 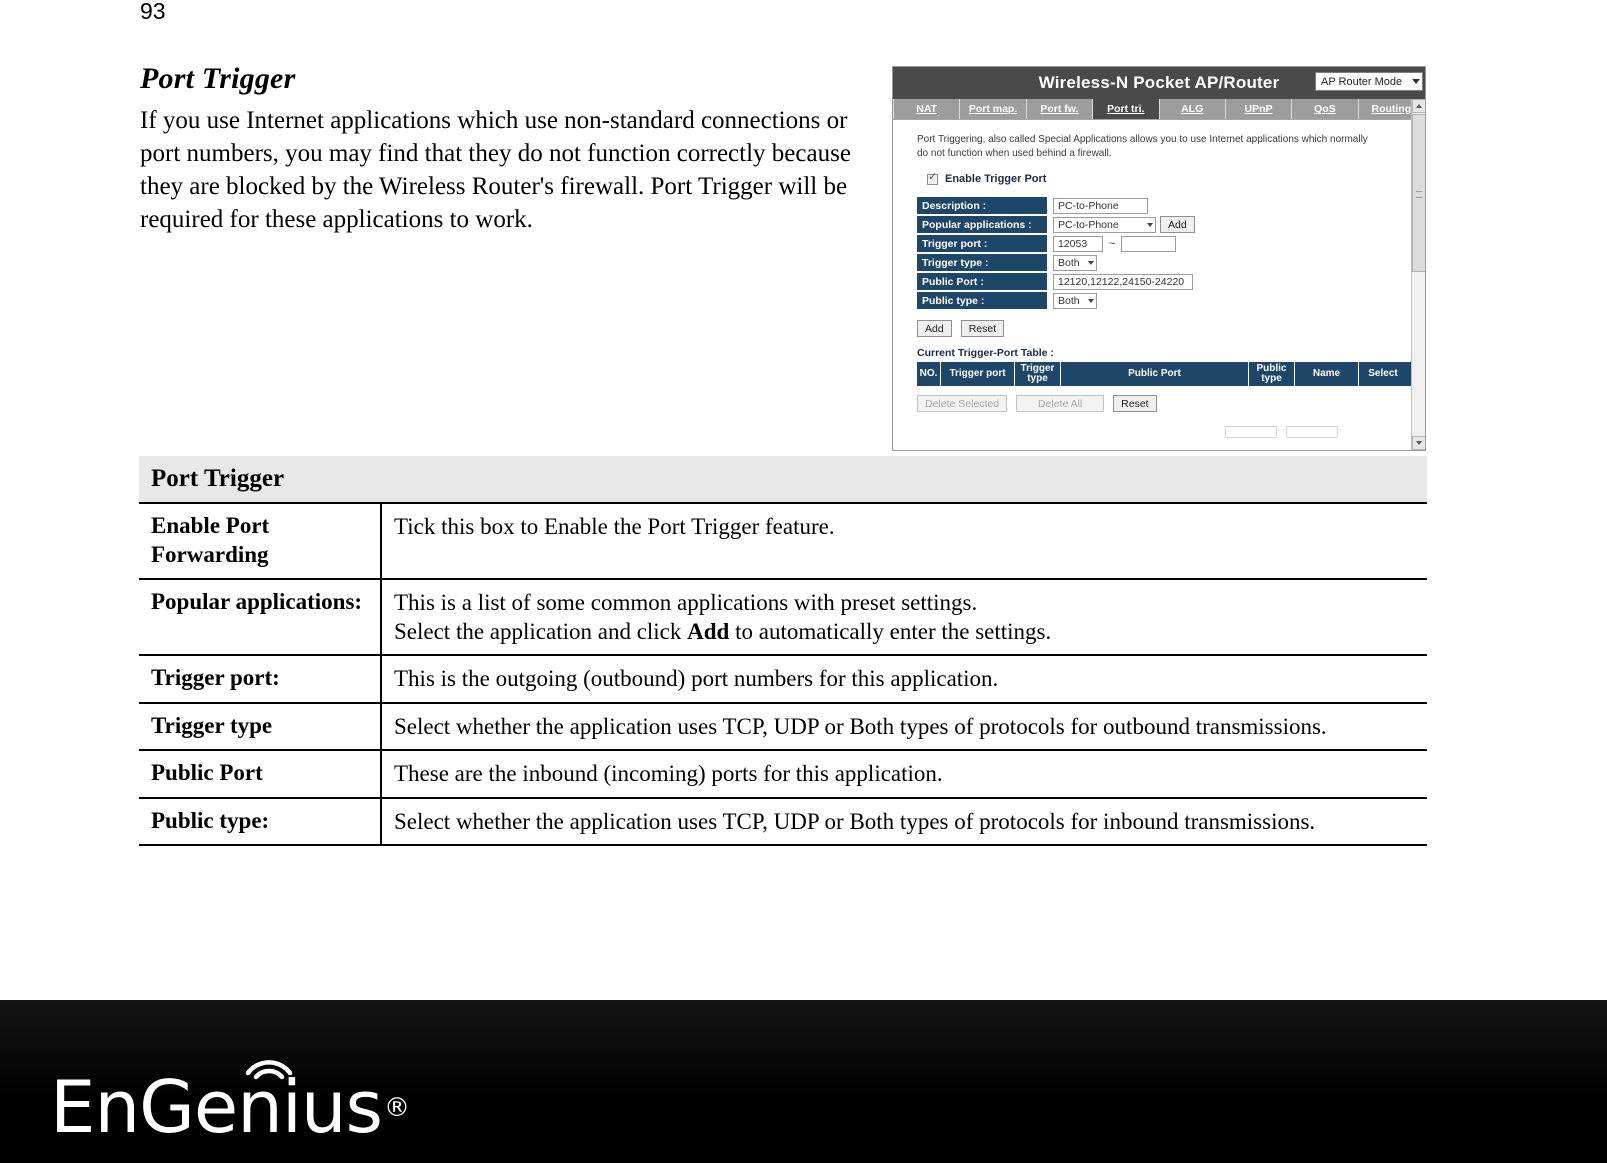 What do you see at coordinates (1418, 193) in the screenshot?
I see `scrollbar-thumb` at bounding box center [1418, 193].